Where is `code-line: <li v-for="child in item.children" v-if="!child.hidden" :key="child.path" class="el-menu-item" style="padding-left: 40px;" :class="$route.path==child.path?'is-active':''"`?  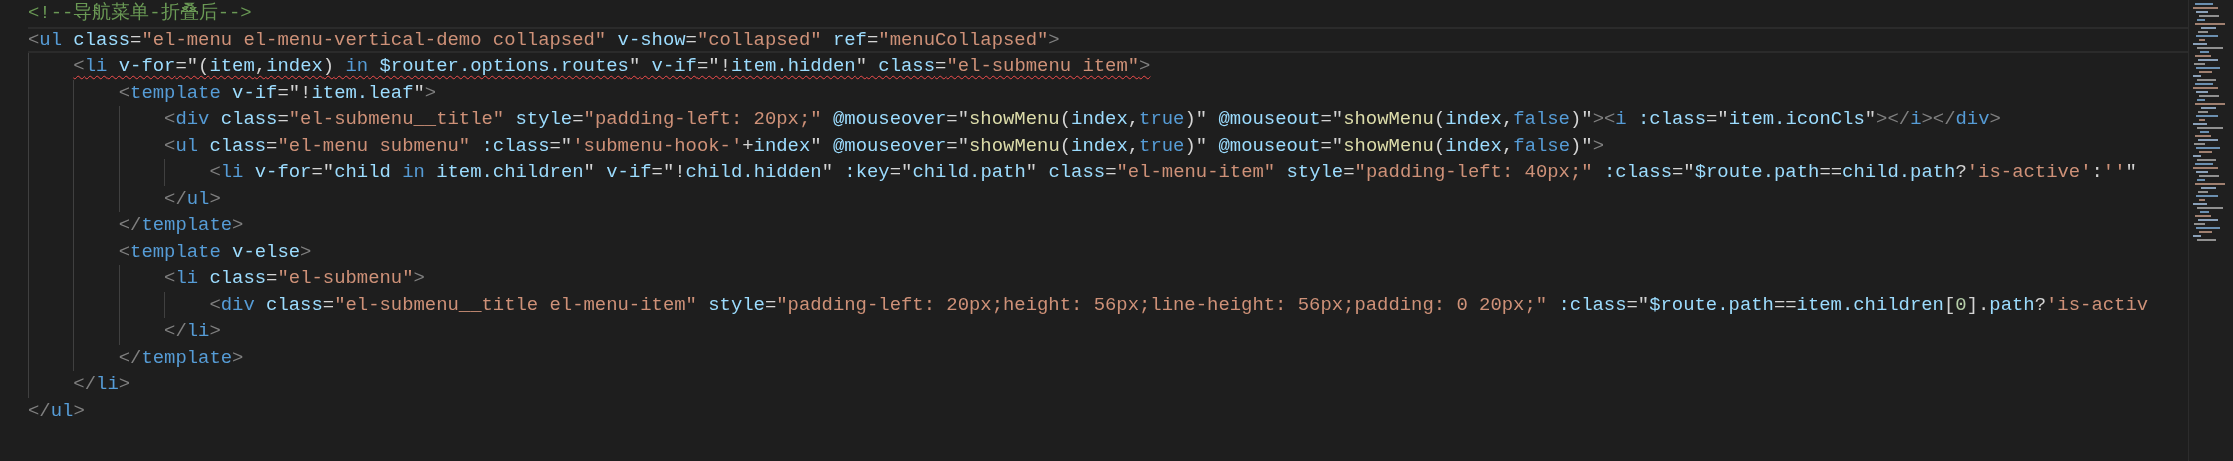
code-line: <li v-for="child in item.children" v-if="!child.hidden" :key="child.path" class="el-menu-item" style="padding-left: 40px;" :class="$route.path==child.path?'is-active':''" is located at coordinates (1172, 172).